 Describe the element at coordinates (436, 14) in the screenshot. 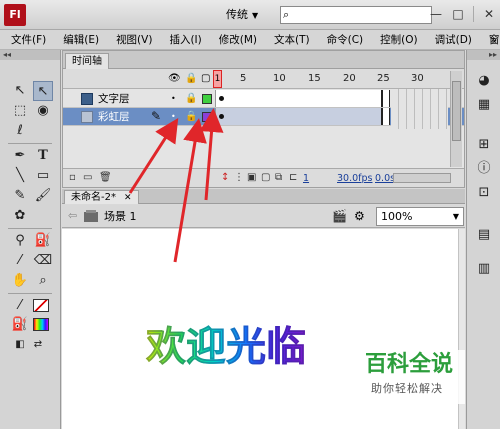

I see `minimize-button: —` at that location.